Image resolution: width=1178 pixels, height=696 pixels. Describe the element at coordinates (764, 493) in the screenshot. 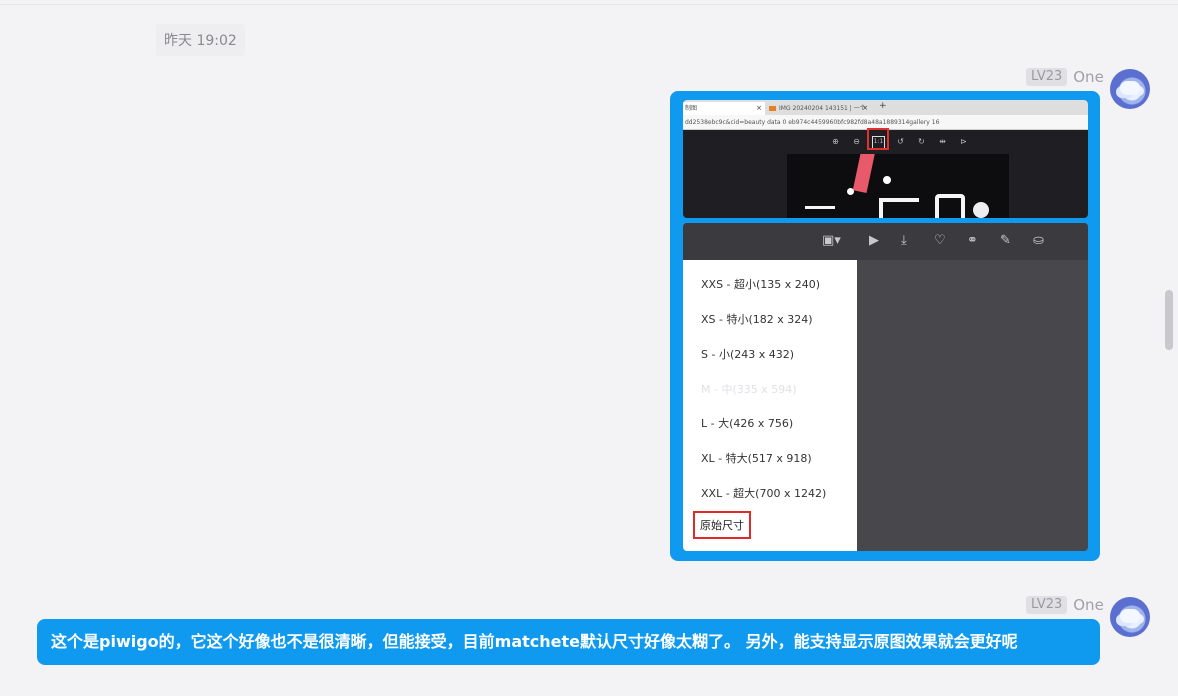

I see `size-option-xxl: XXL - 超大(700 x 1242)` at that location.